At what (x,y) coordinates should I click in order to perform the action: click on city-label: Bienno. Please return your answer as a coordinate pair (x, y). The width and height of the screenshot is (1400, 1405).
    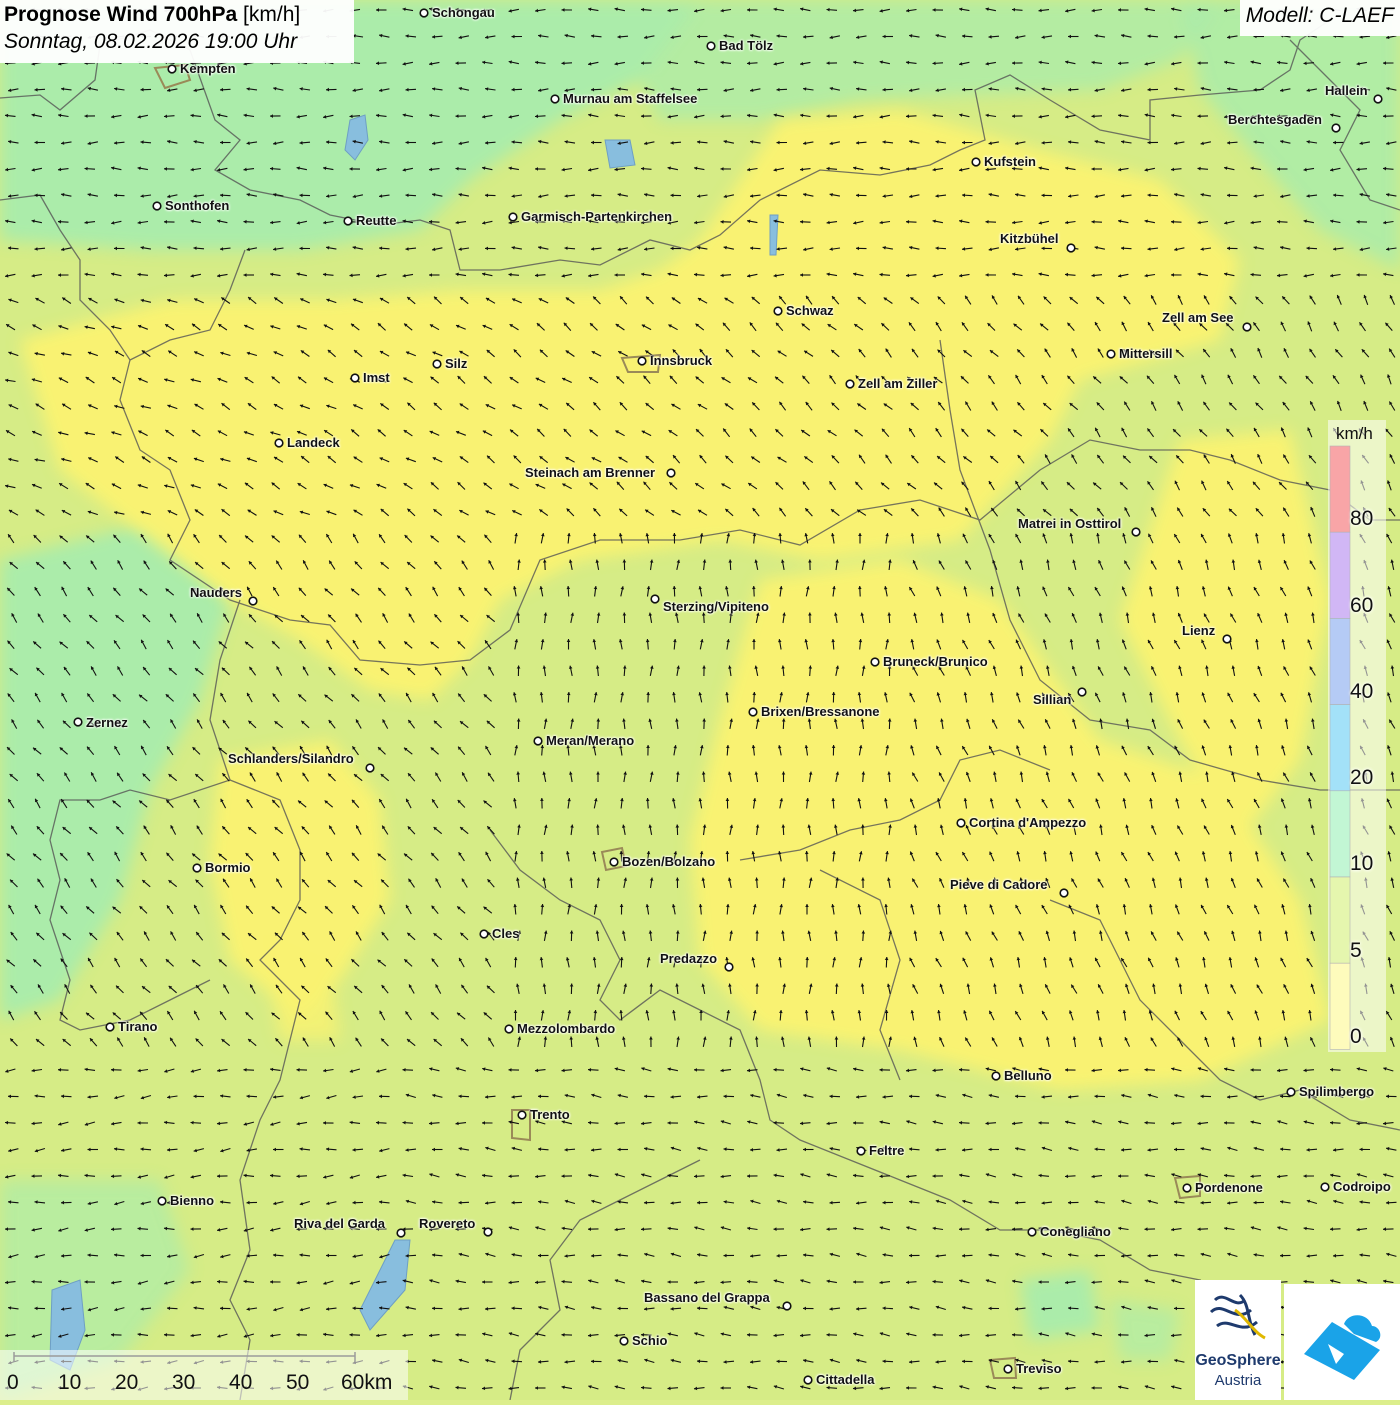
    Looking at the image, I should click on (192, 1201).